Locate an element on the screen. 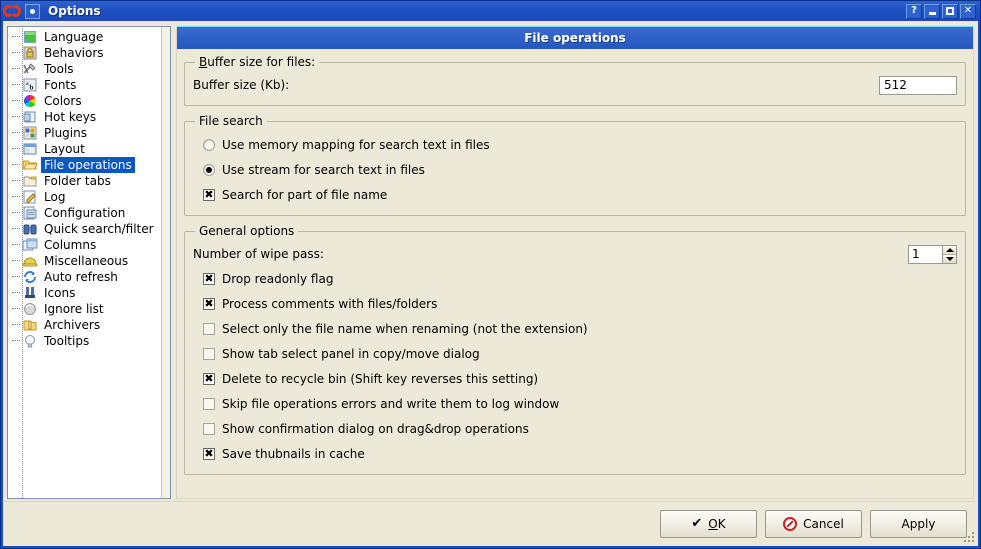 The width and height of the screenshot is (981, 549). lock-icon is located at coordinates (30, 53).